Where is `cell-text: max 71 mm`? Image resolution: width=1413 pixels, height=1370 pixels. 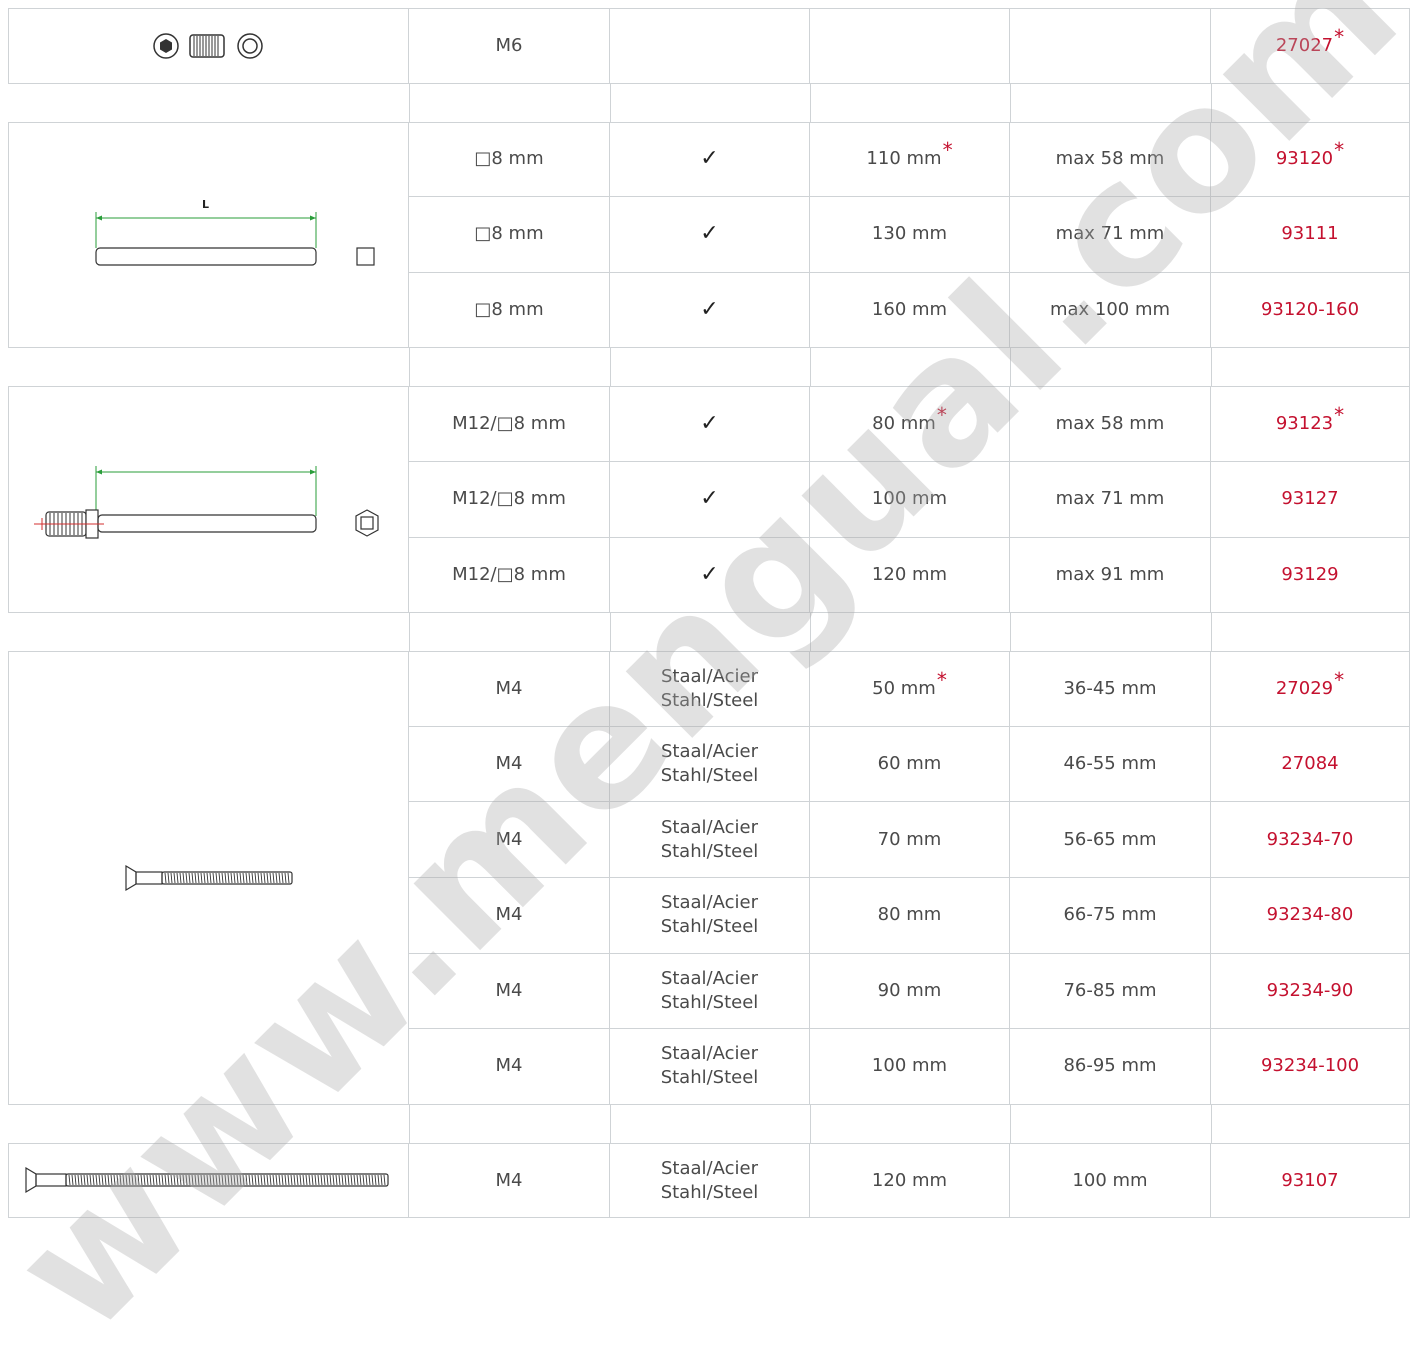 cell-text: max 71 mm is located at coordinates (1110, 234).